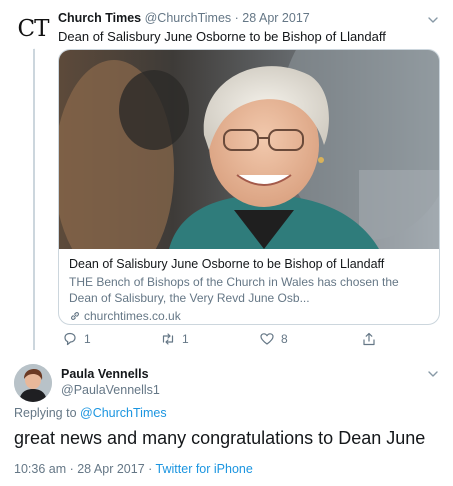 Image resolution: width=453 pixels, height=486 pixels. What do you see at coordinates (267, 339) in the screenshot?
I see `like-icon` at bounding box center [267, 339].